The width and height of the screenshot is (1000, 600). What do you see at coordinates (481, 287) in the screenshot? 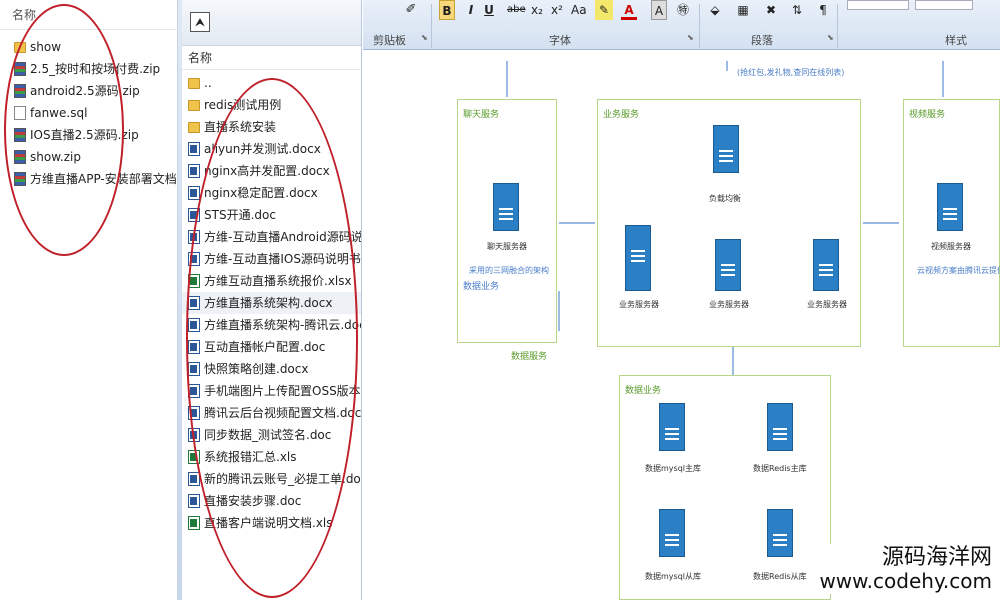
I see `chat-sub-label: 数据业务` at bounding box center [481, 287].